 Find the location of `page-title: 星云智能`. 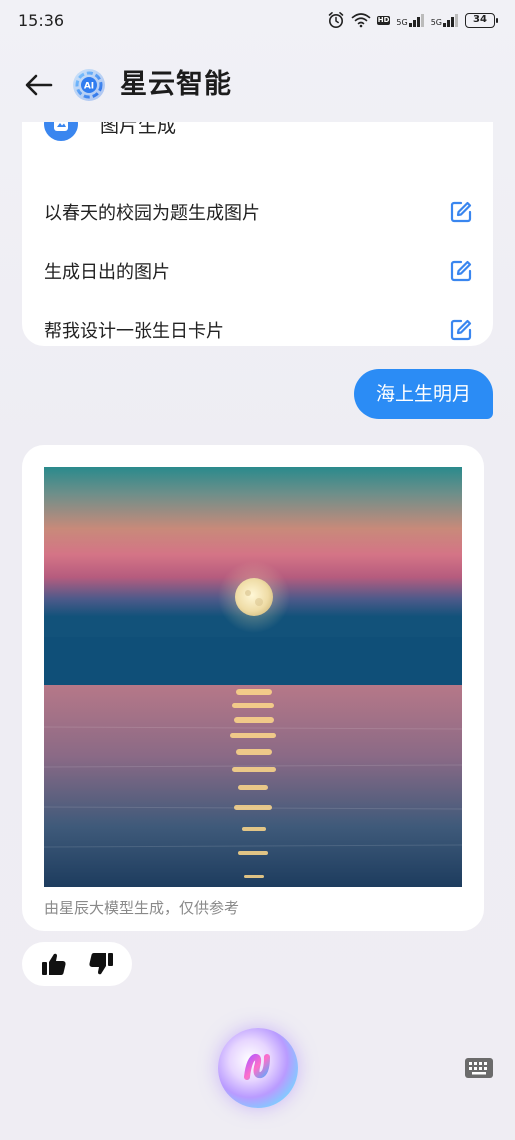

page-title: 星云智能 is located at coordinates (176, 84).